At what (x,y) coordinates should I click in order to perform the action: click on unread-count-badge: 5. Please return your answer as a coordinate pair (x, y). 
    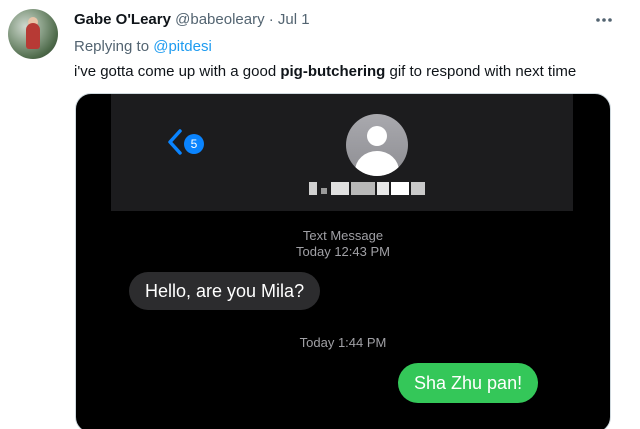
    Looking at the image, I should click on (194, 144).